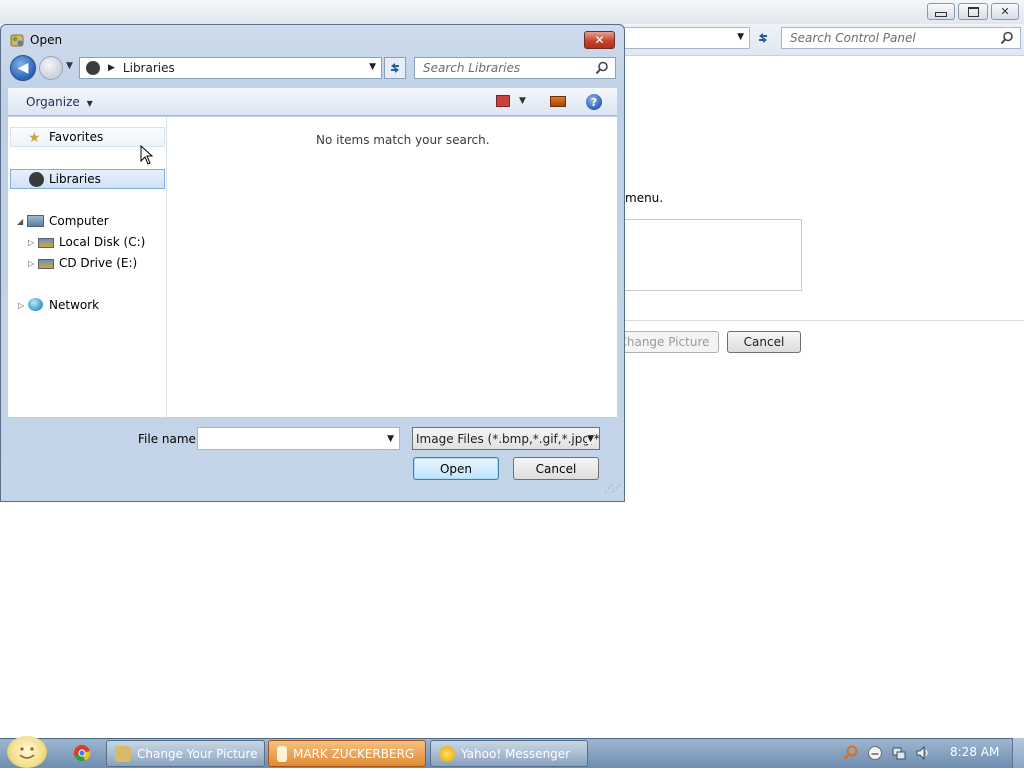  I want to click on control-panel-cancel-button: Cancel, so click(764, 342).